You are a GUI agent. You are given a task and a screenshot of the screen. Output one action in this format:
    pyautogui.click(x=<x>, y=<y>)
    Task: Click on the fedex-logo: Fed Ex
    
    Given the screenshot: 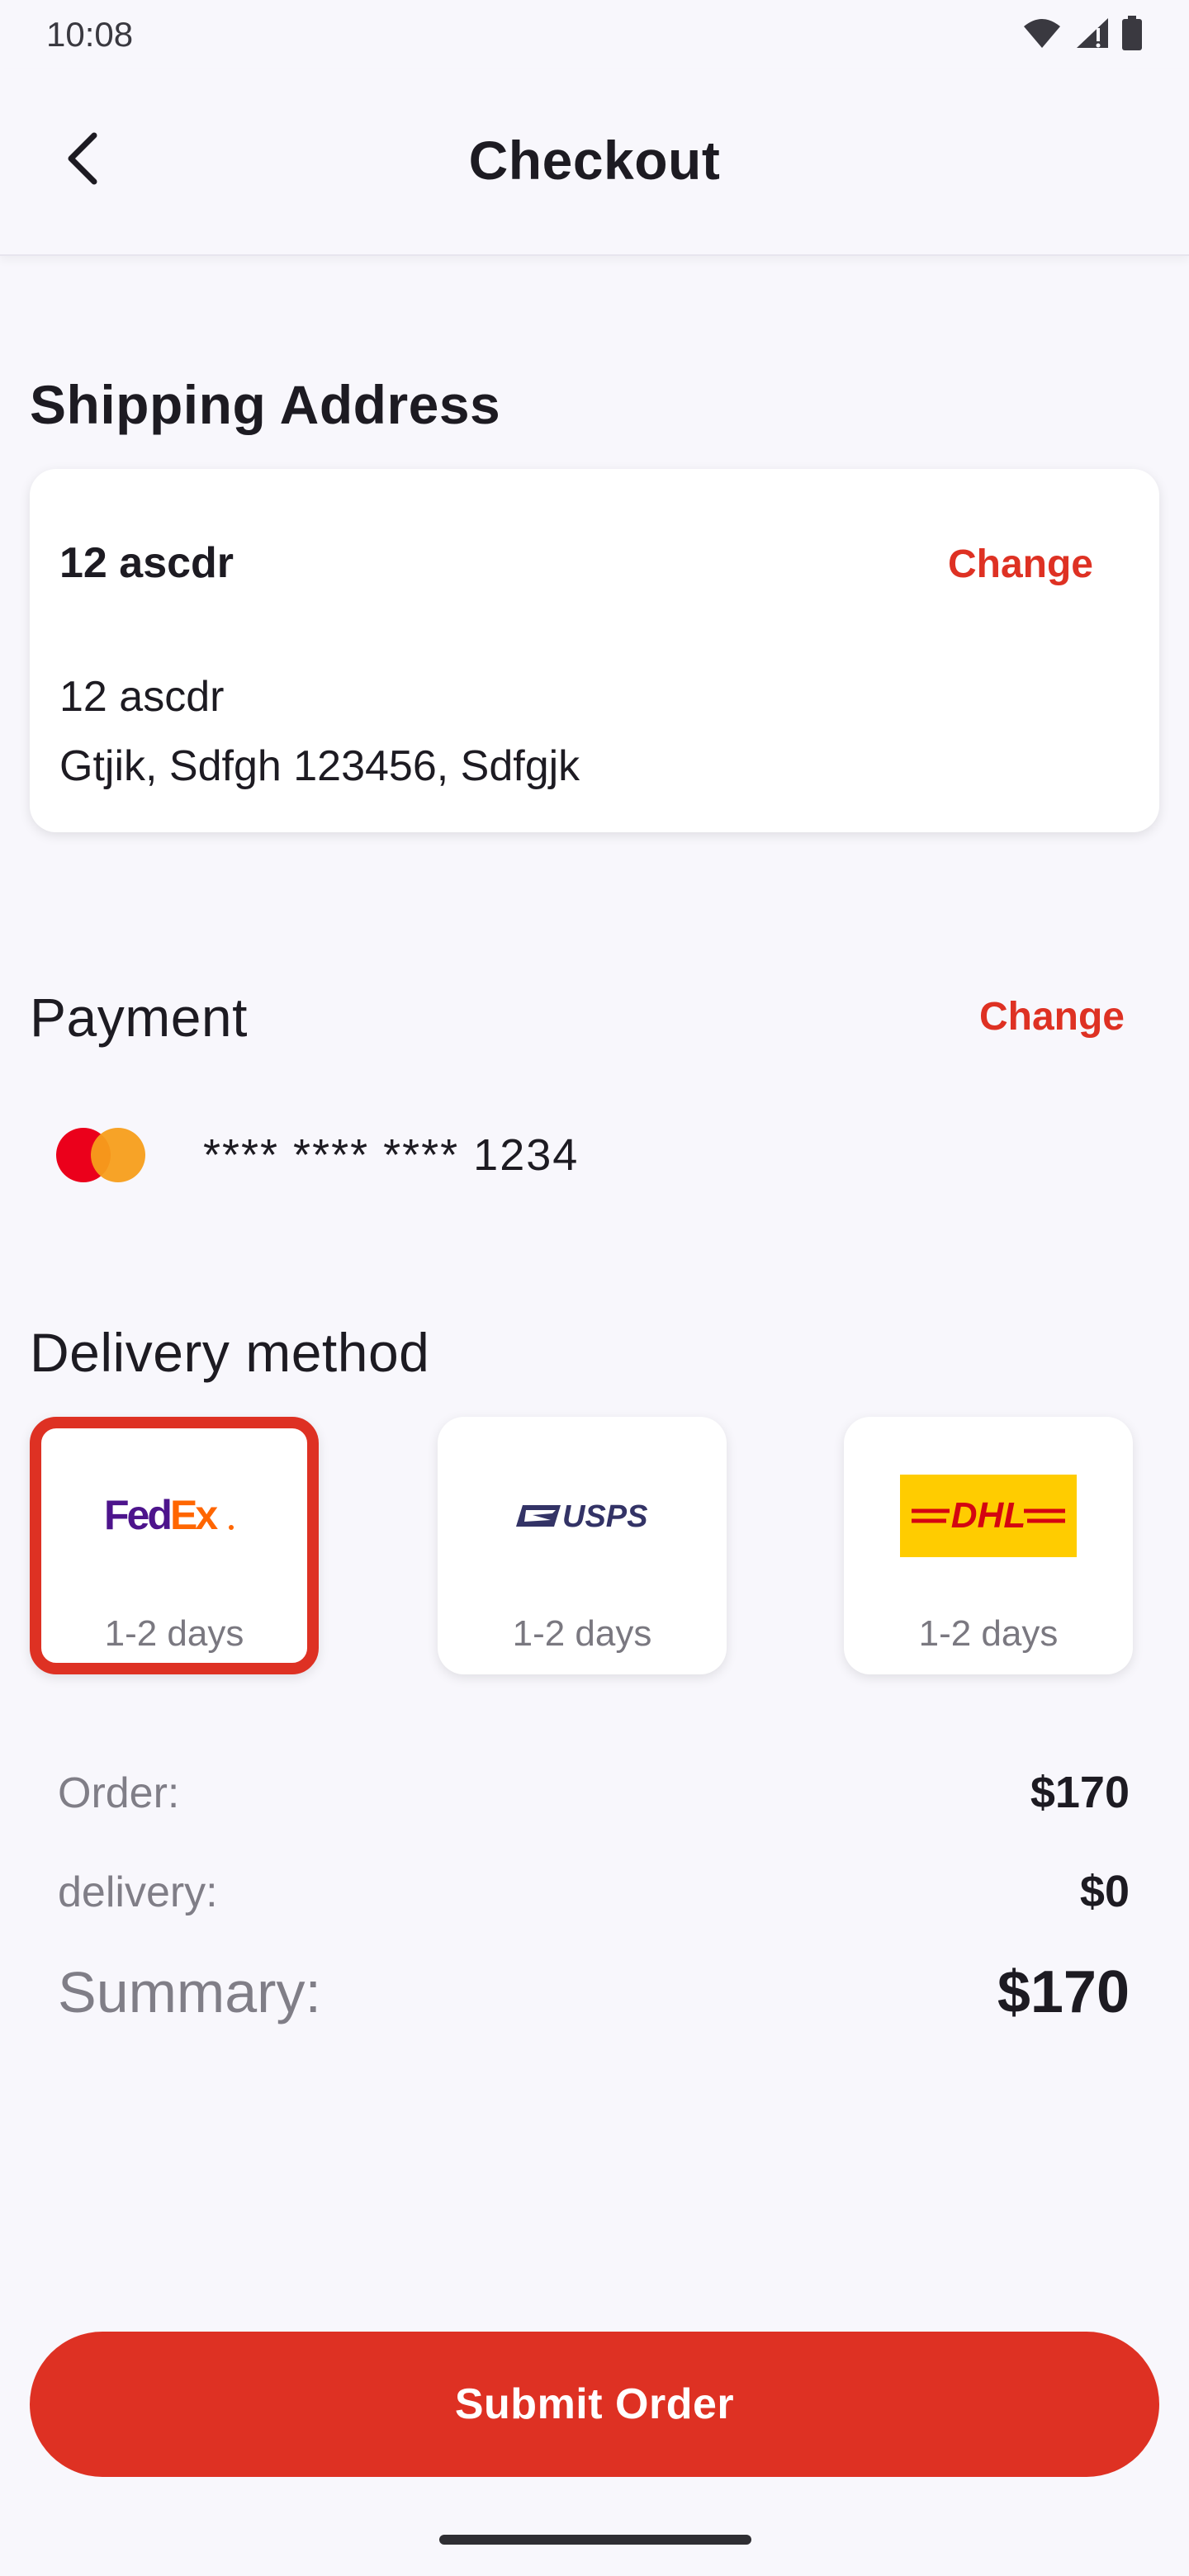 What is the action you would take?
    pyautogui.click(x=174, y=1516)
    